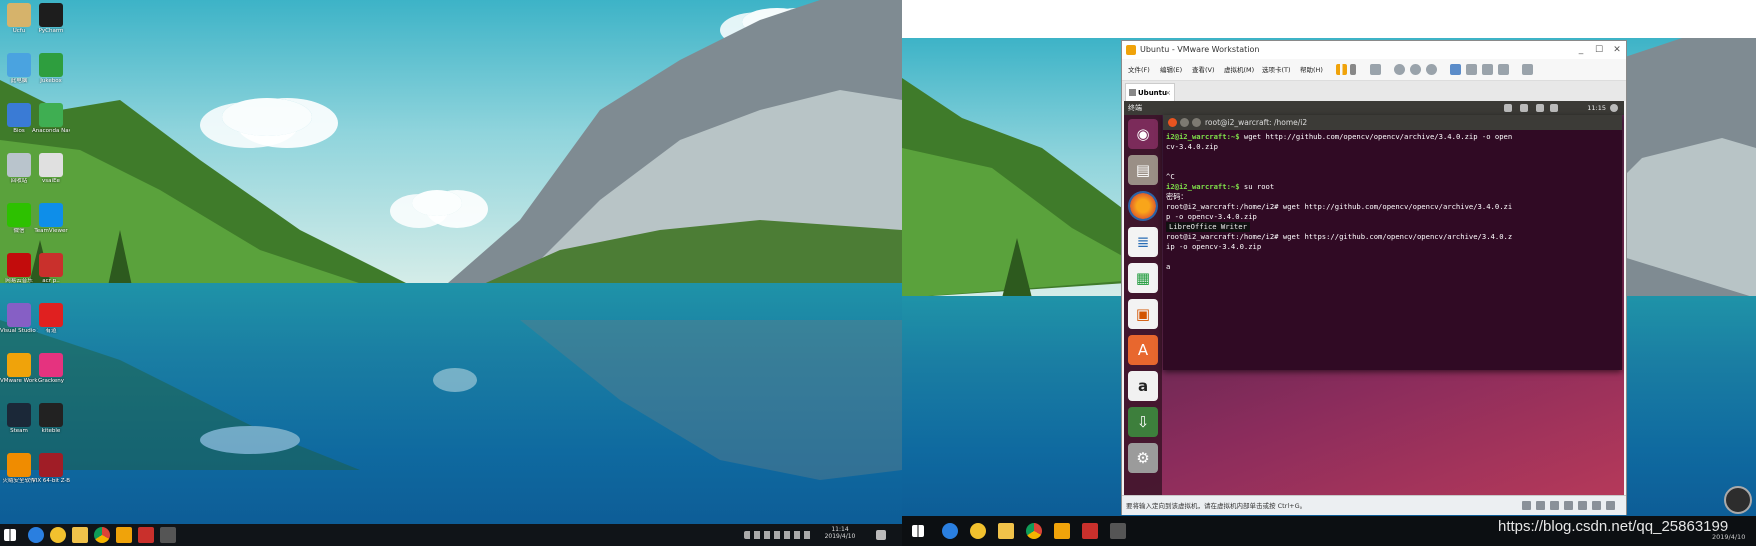 The width and height of the screenshot is (1756, 546). What do you see at coordinates (1392, 267) in the screenshot?
I see `terminal-line: a` at bounding box center [1392, 267].